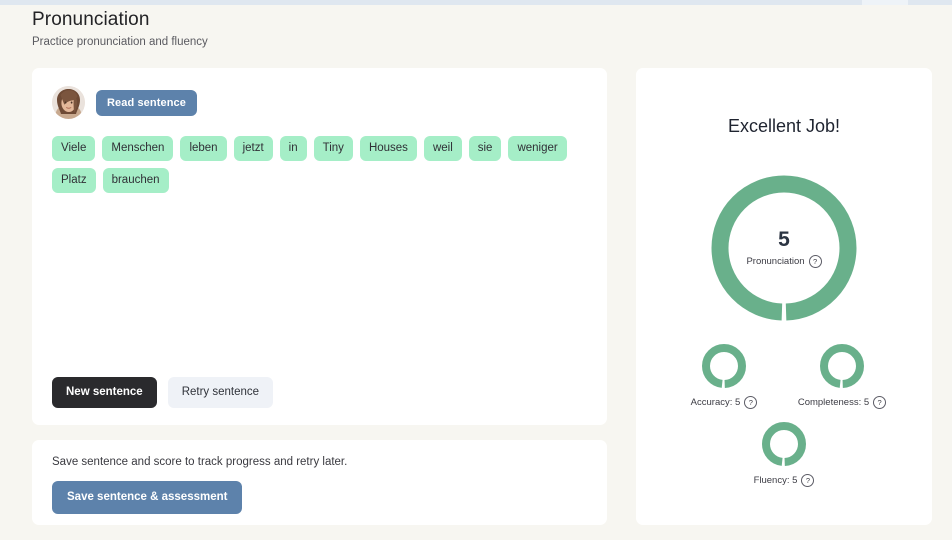  What do you see at coordinates (724, 376) in the screenshot?
I see `accuracy-gauge: Accuracy: 5 ?` at bounding box center [724, 376].